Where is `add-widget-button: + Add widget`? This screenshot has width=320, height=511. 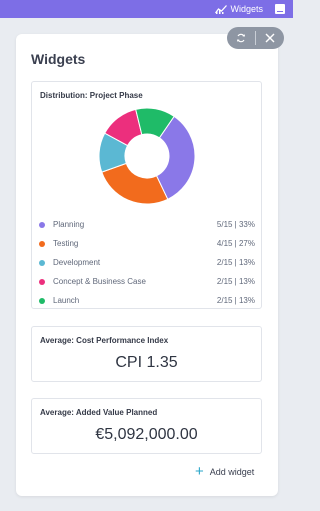 add-widget-button: + Add widget is located at coordinates (225, 471).